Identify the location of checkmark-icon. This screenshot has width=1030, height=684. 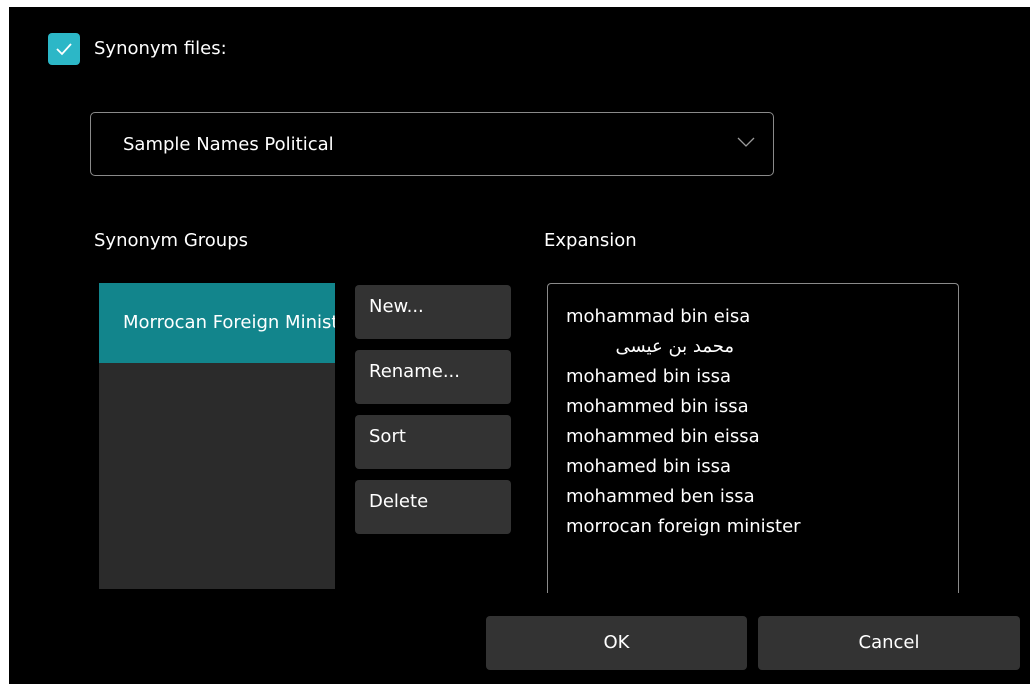
(64, 49).